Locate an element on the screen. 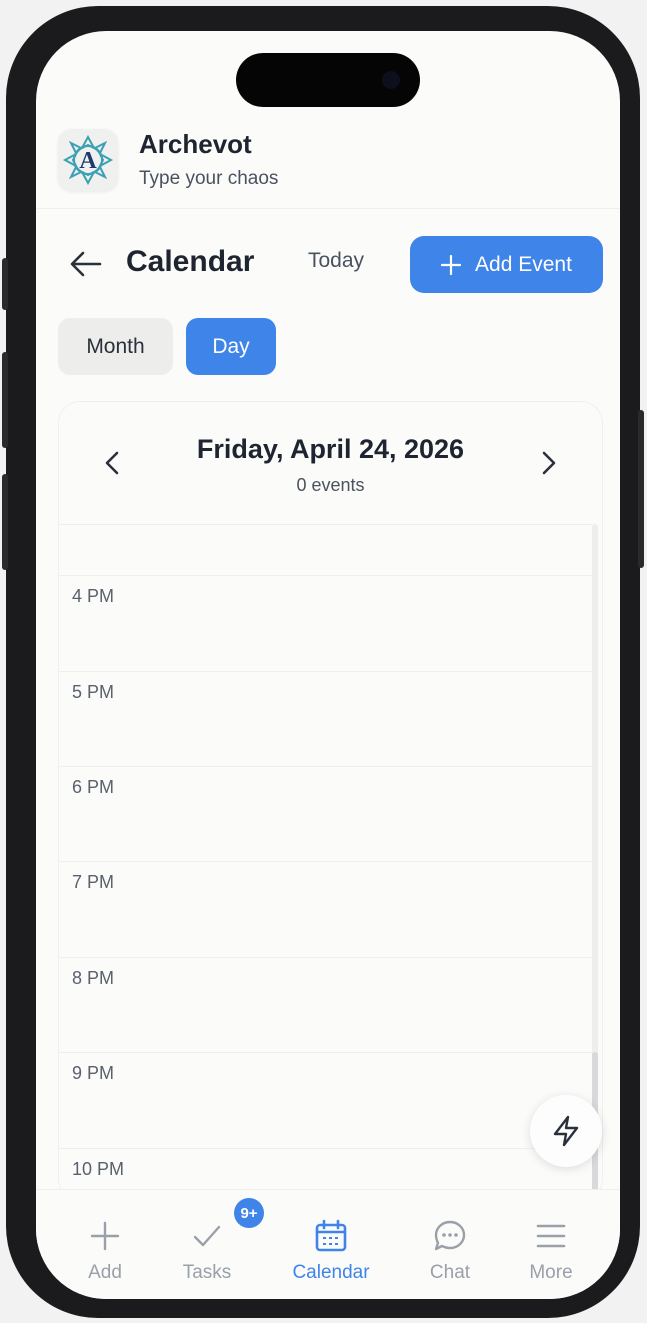 The width and height of the screenshot is (647, 1323). back-button is located at coordinates (86, 264).